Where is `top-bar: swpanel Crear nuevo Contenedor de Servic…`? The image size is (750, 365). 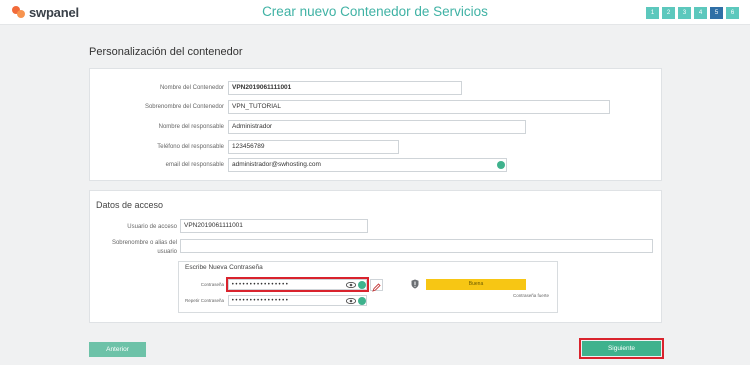 top-bar: swpanel Crear nuevo Contenedor de Servic… is located at coordinates (375, 12).